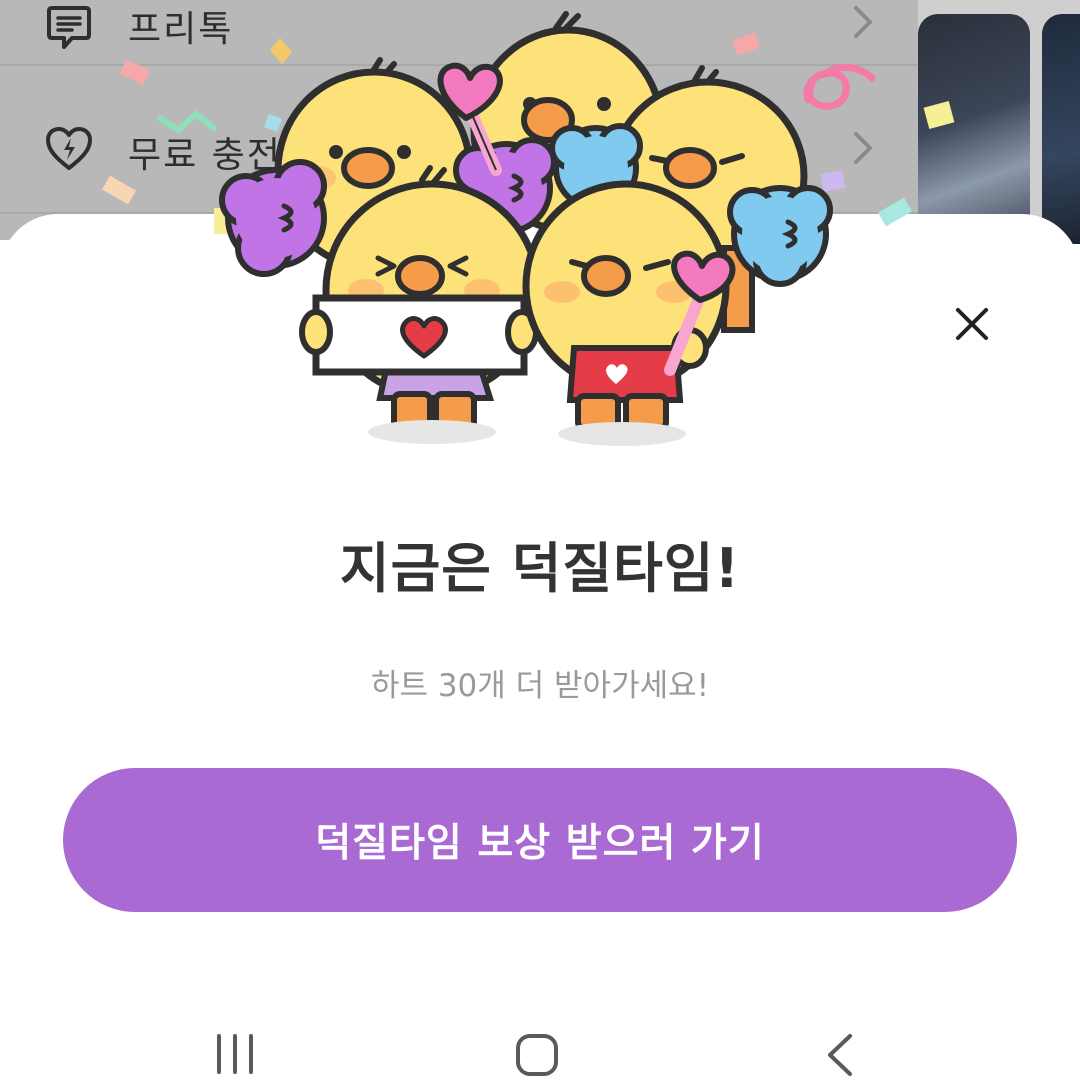 The width and height of the screenshot is (1080, 1080). What do you see at coordinates (205, 155) in the screenshot?
I see `menu-item-label: 무료 충전` at bounding box center [205, 155].